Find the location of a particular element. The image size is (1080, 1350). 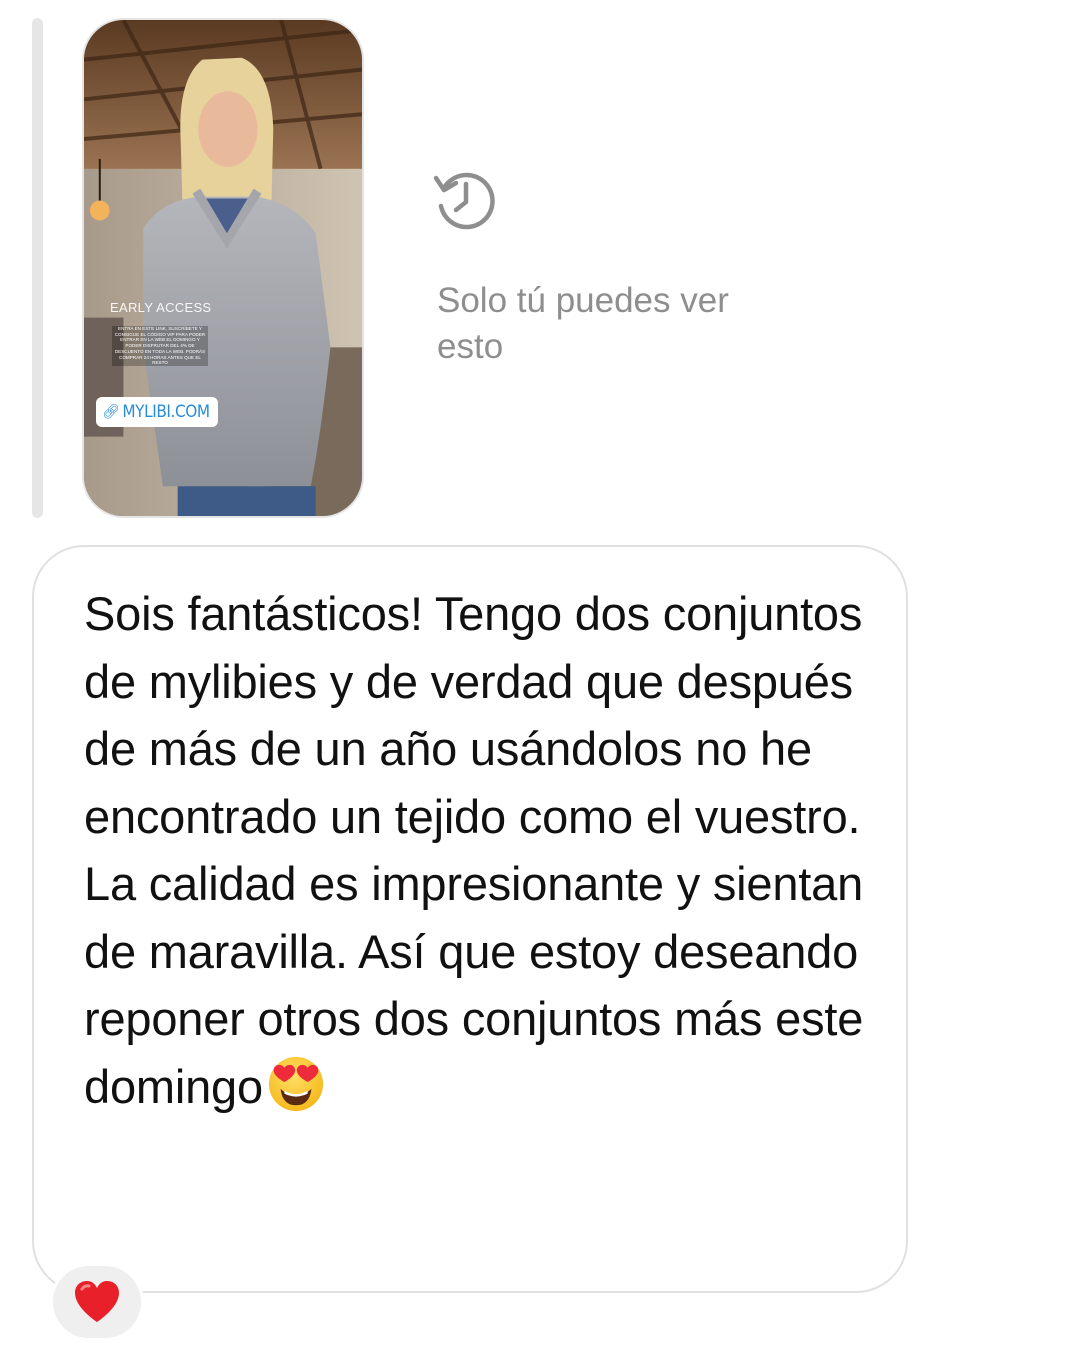

story-title: EARLY ACCESS is located at coordinates (161, 307).